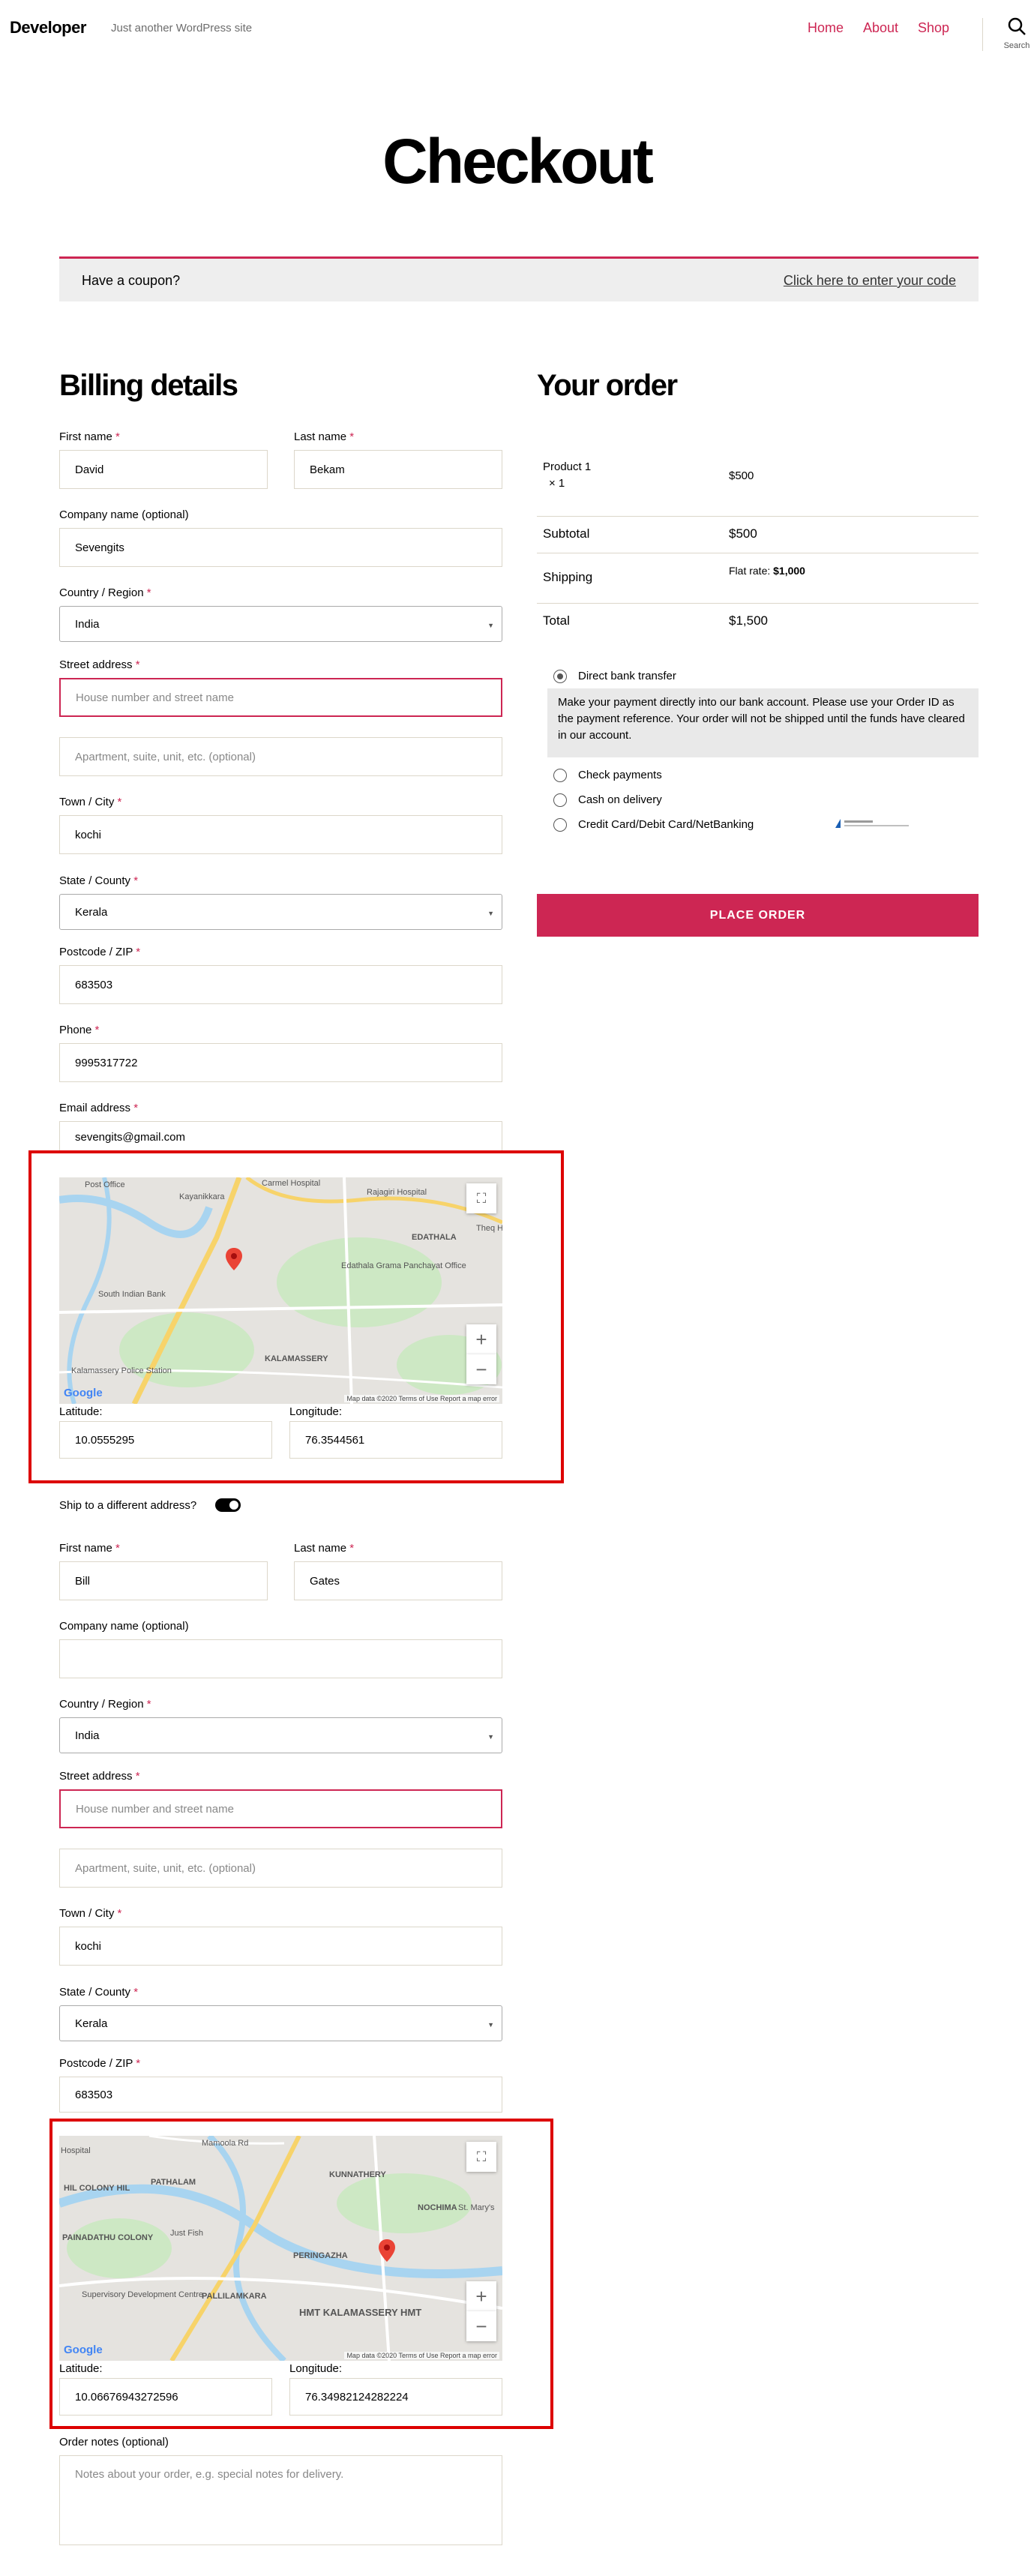 This screenshot has height=2576, width=1034. I want to click on shipping-first-name-label: First name *, so click(89, 1548).